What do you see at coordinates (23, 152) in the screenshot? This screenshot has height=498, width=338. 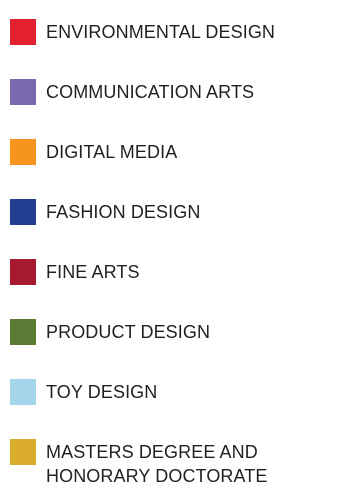 I see `digital-media-swatch` at bounding box center [23, 152].